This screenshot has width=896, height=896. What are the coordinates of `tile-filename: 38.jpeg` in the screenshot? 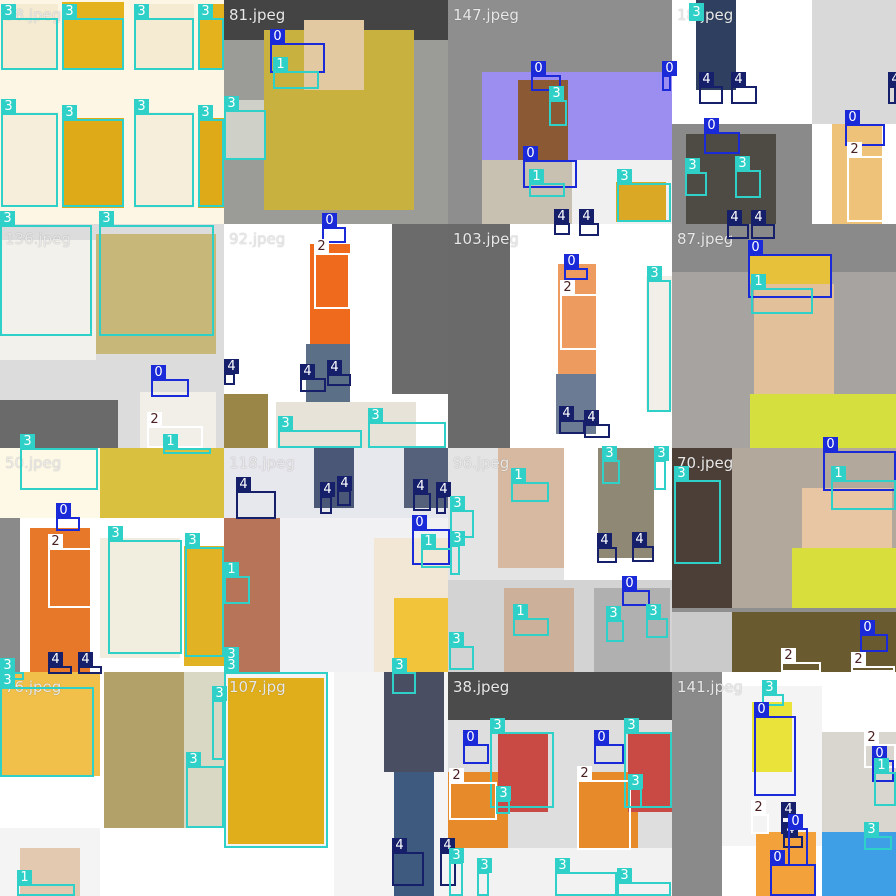 It's located at (481, 687).